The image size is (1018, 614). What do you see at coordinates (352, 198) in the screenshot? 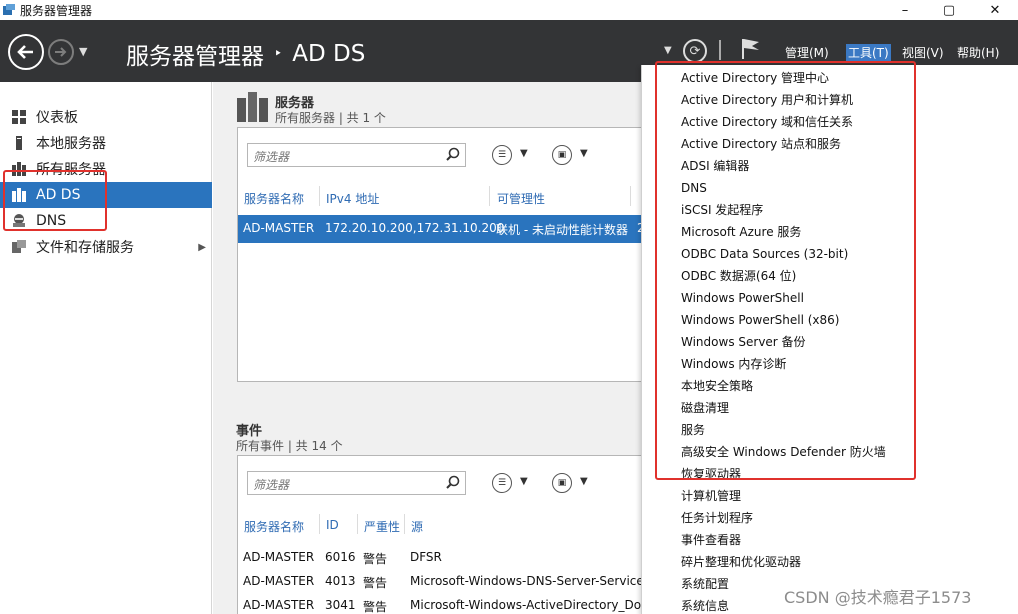
I see `column-header-ipv4: IPv4 地址` at bounding box center [352, 198].